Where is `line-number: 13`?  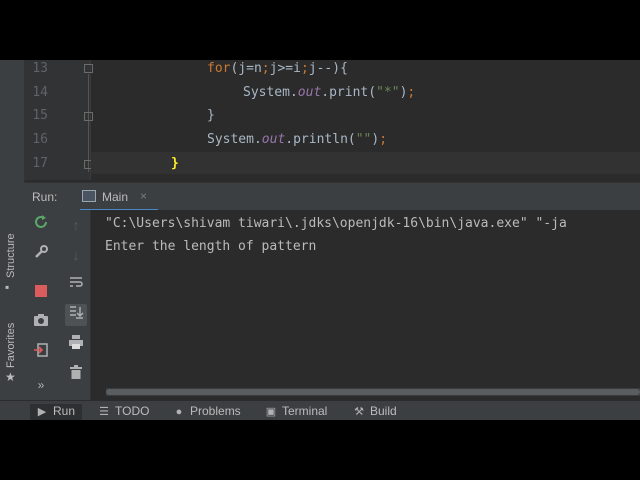 line-number: 13 is located at coordinates (40, 68).